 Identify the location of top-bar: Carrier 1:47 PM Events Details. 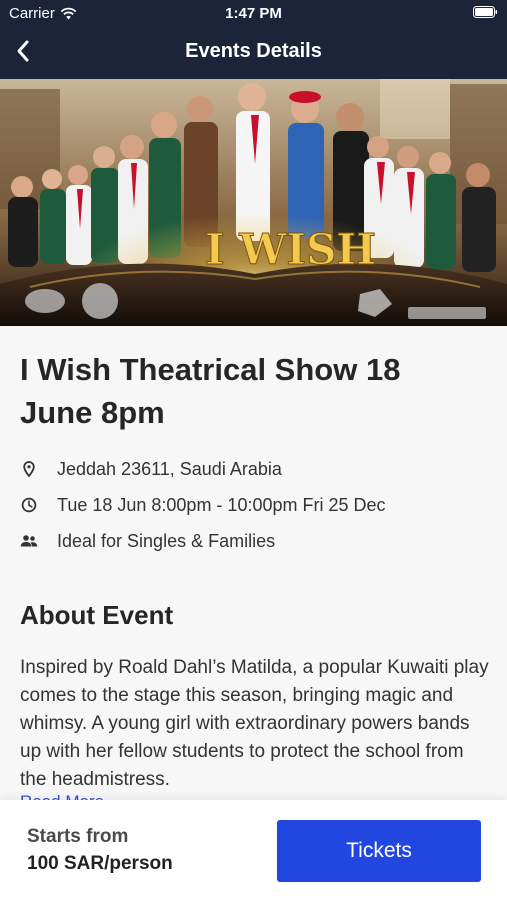
(253, 39).